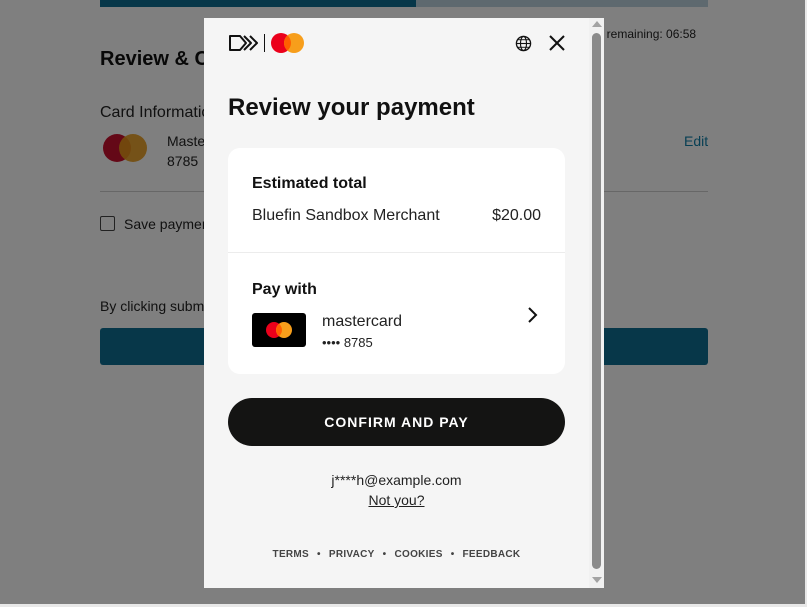 This screenshot has width=807, height=607. I want to click on brand-separator, so click(264, 43).